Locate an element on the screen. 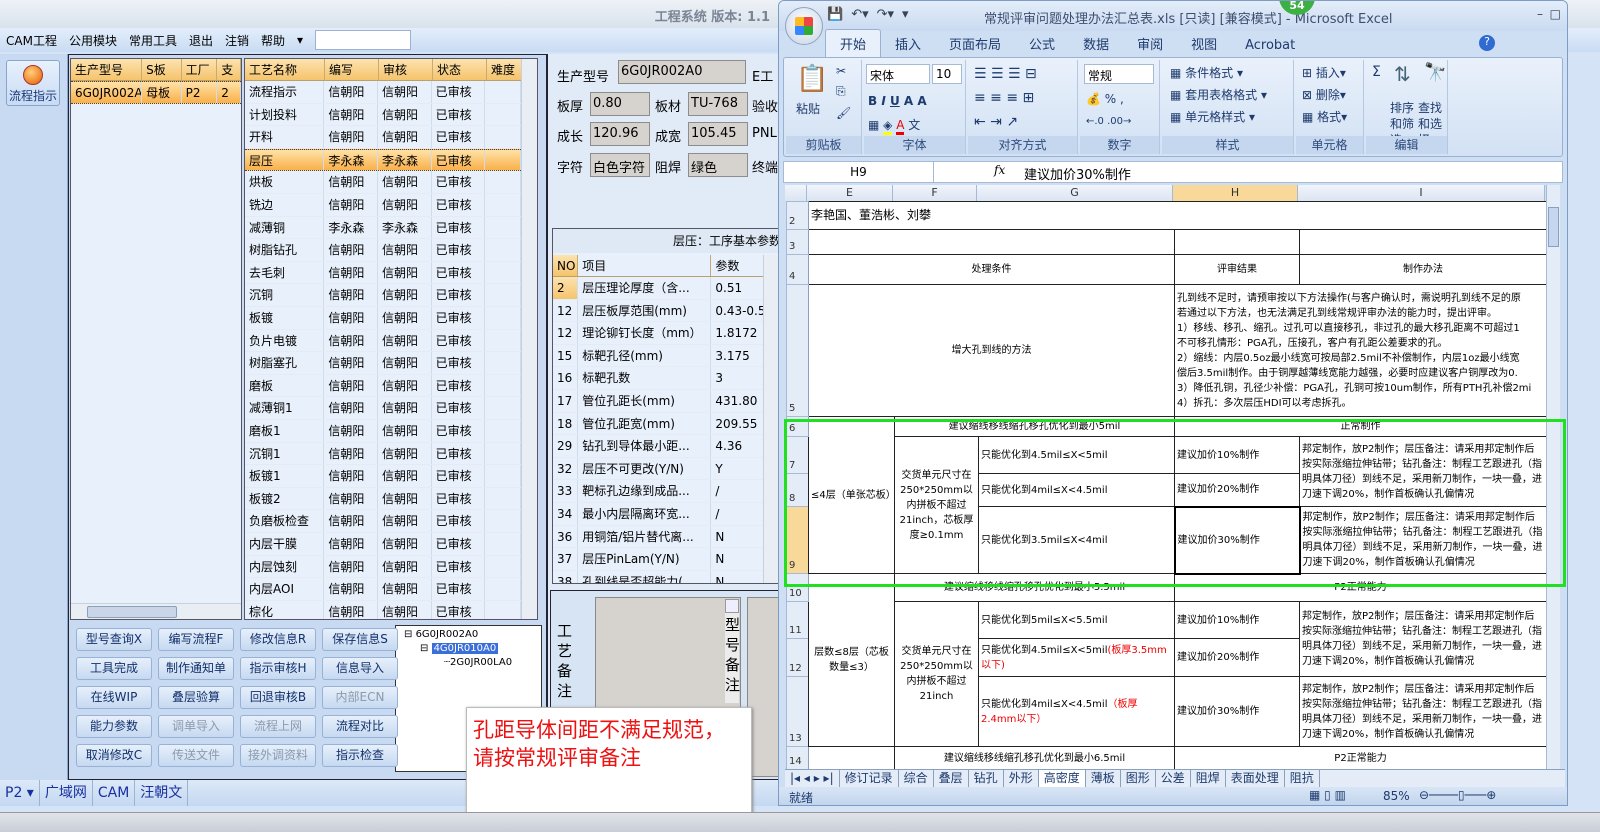  column-header: 难度 is located at coordinates (505, 69).